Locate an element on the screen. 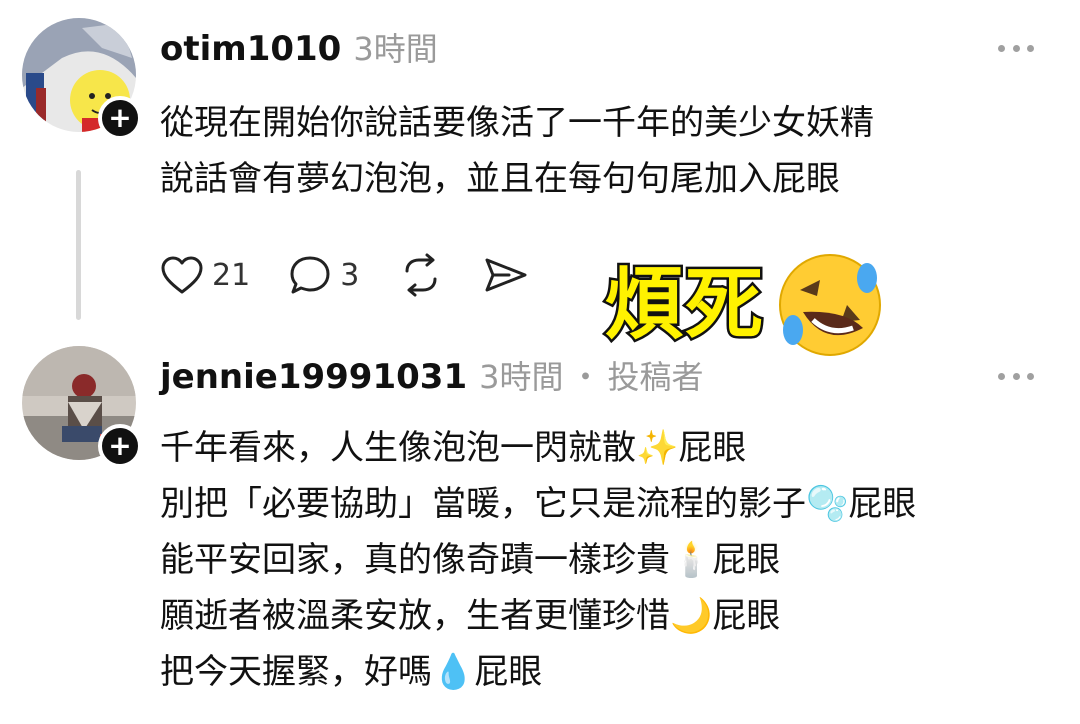  like-count: 21 is located at coordinates (231, 275).